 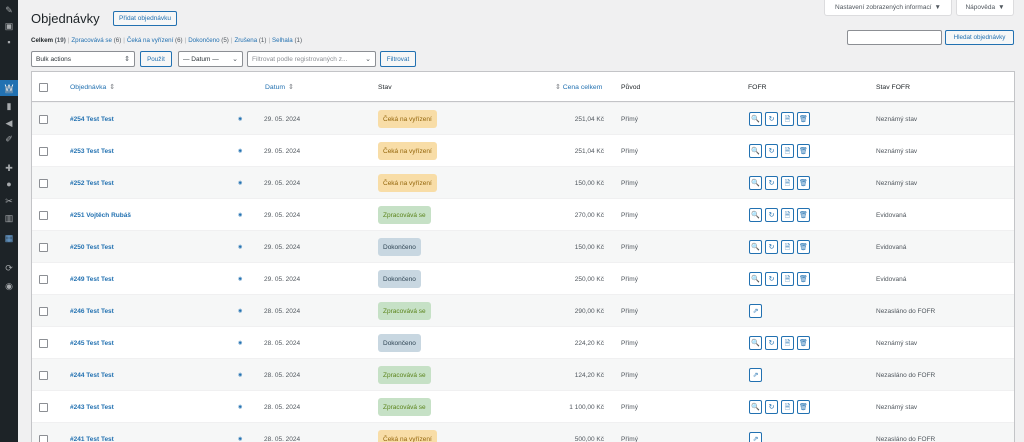 What do you see at coordinates (9, 218) in the screenshot?
I see `settings-icon: ▥` at bounding box center [9, 218].